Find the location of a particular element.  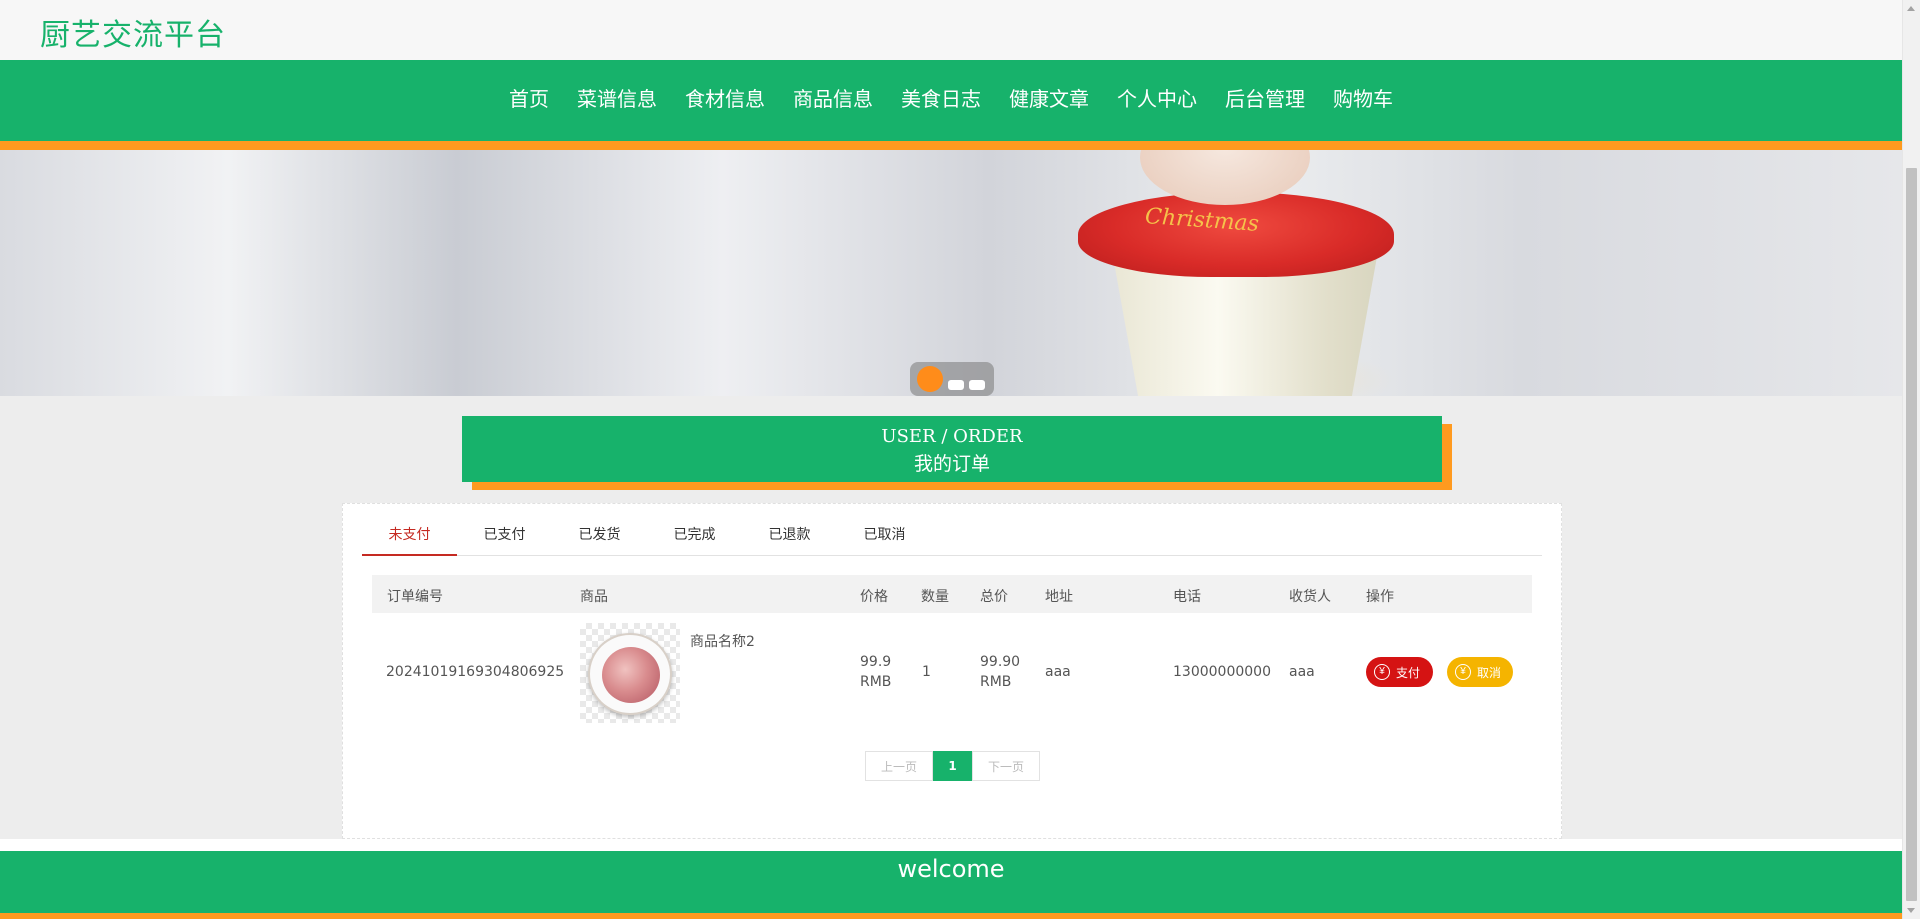

site-title: 厨艺交流平台 is located at coordinates (133, 32).